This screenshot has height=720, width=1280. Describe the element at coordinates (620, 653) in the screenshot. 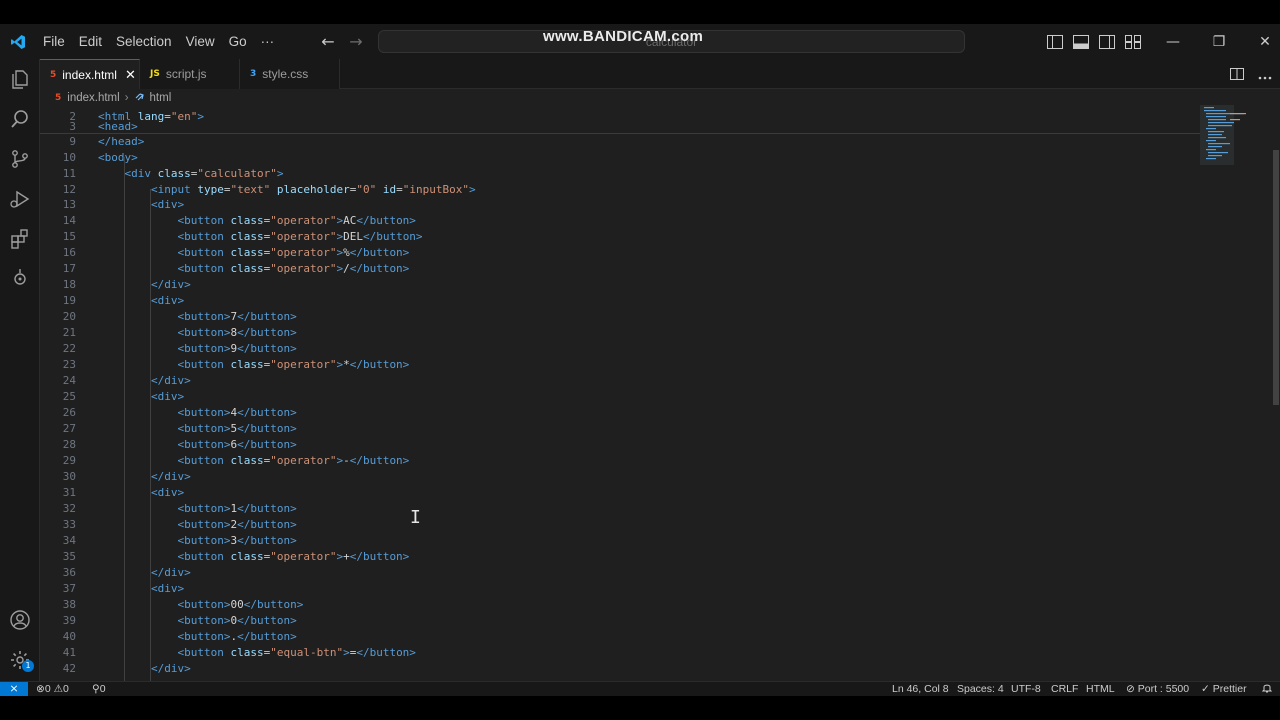

I see `code-line: 41 <button class="equal-btn">=</button>` at that location.